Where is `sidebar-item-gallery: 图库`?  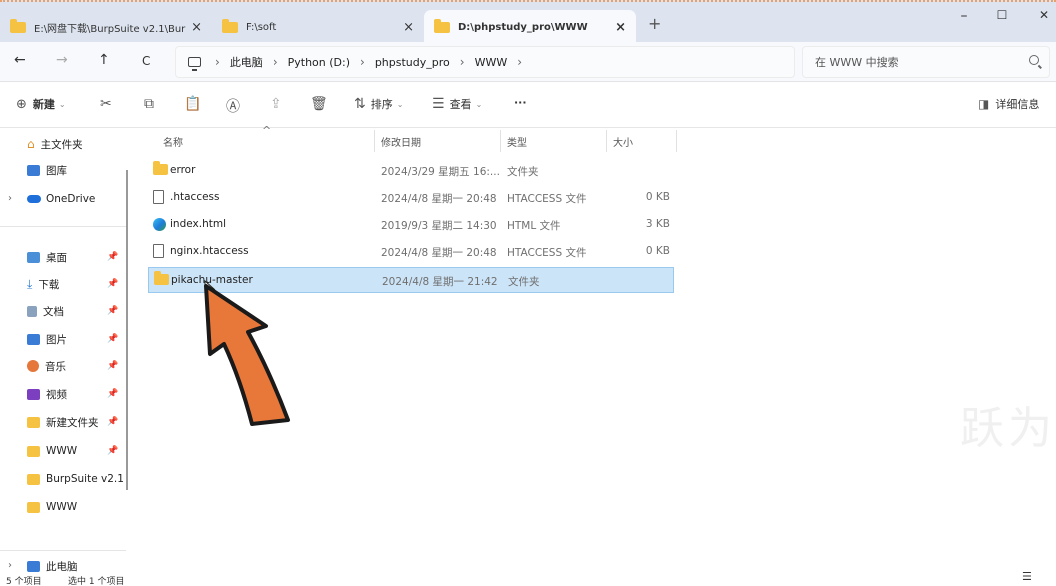 sidebar-item-gallery: 图库 is located at coordinates (47, 170).